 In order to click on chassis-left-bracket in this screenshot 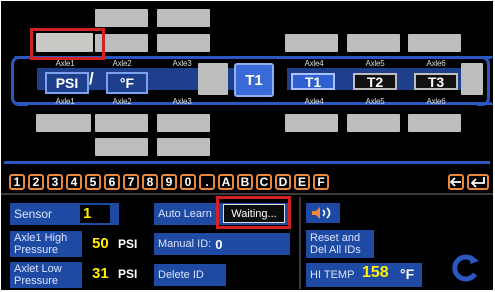, I will do `click(19, 81)`.